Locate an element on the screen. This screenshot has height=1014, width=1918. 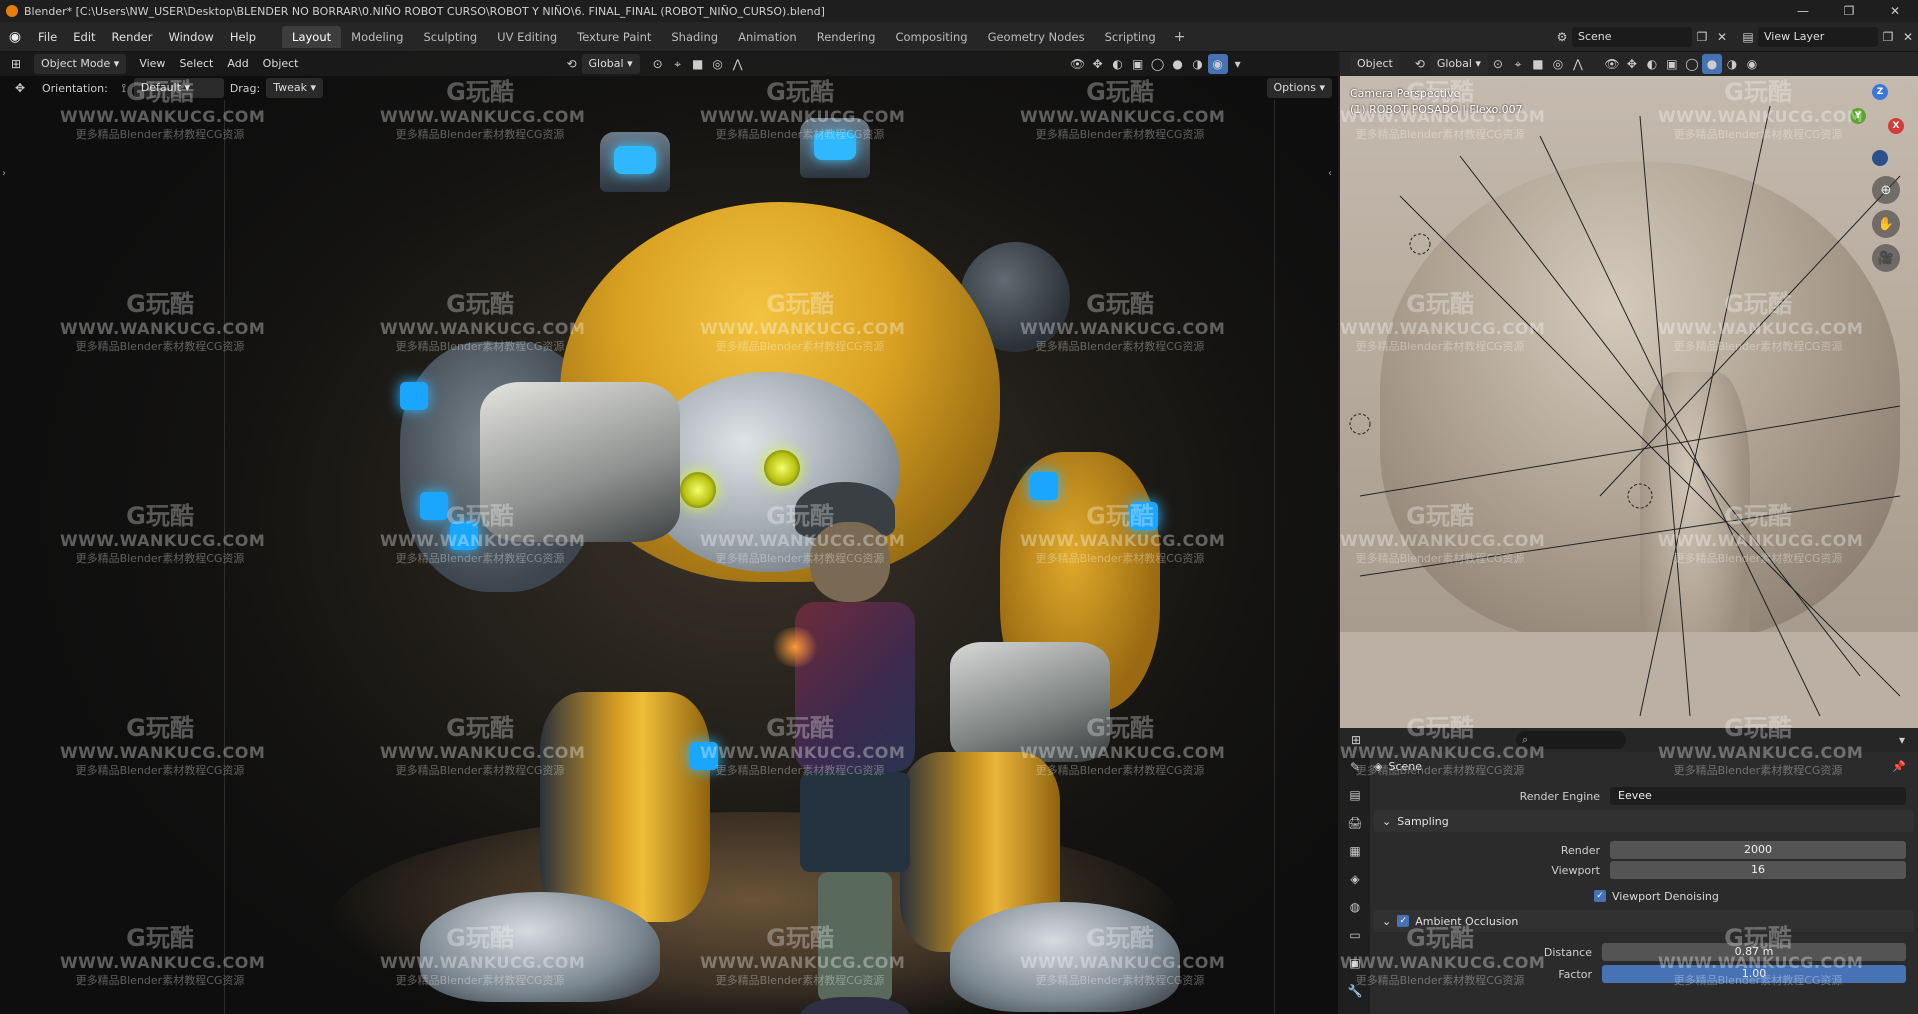
menu-file: File is located at coordinates (47, 37).